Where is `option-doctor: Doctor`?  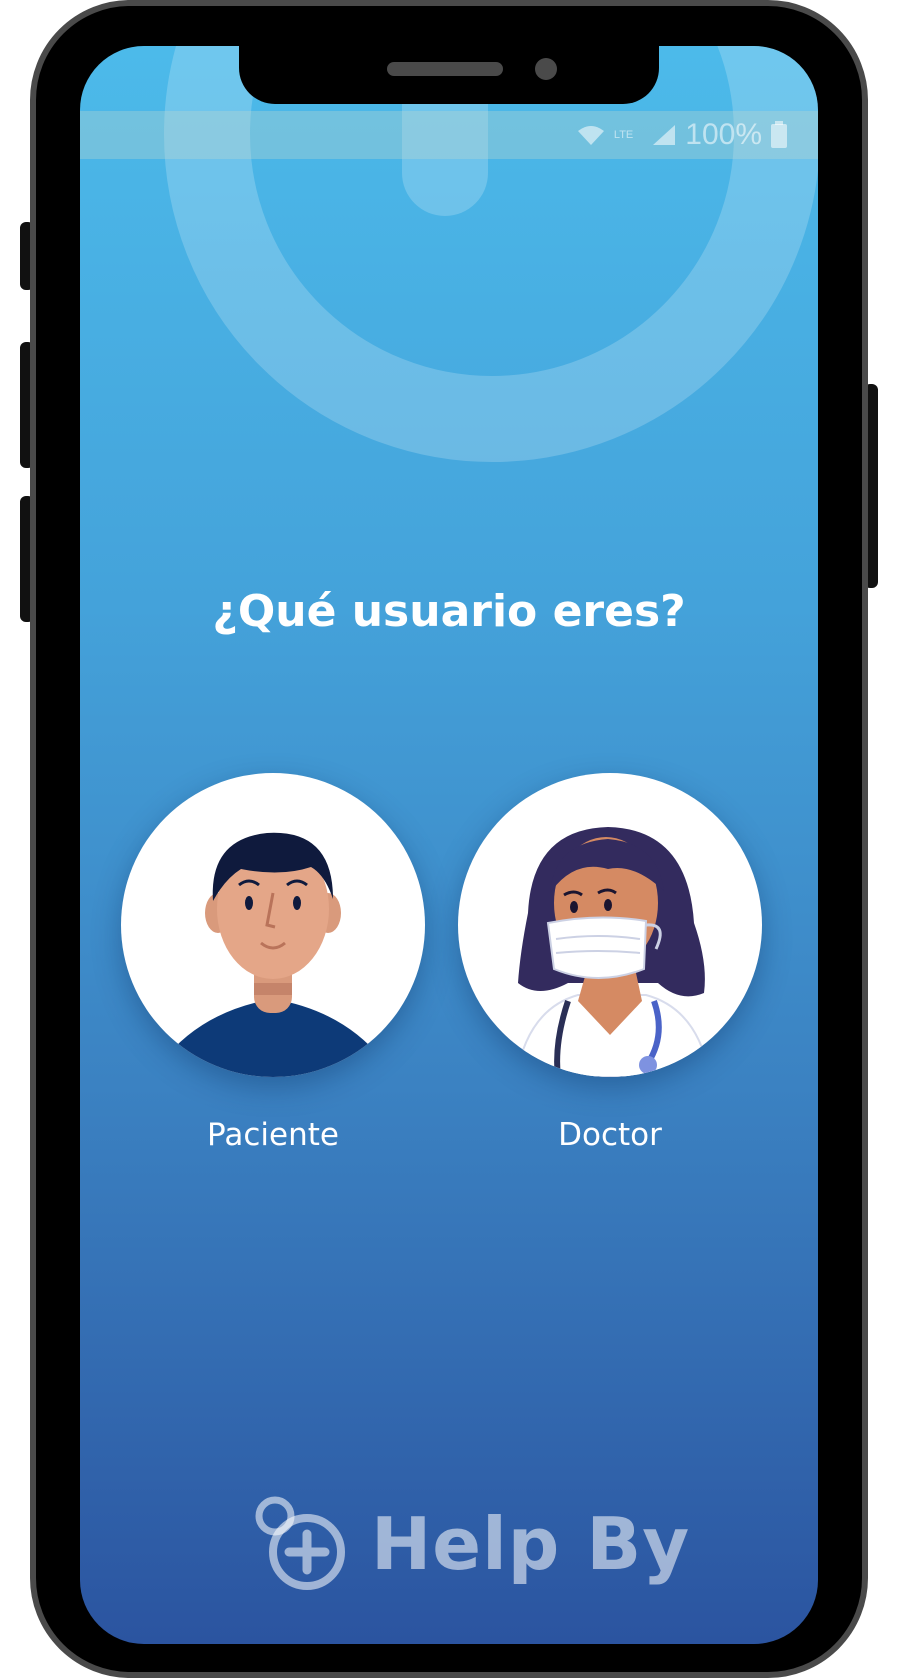 option-doctor: Doctor is located at coordinates (610, 963).